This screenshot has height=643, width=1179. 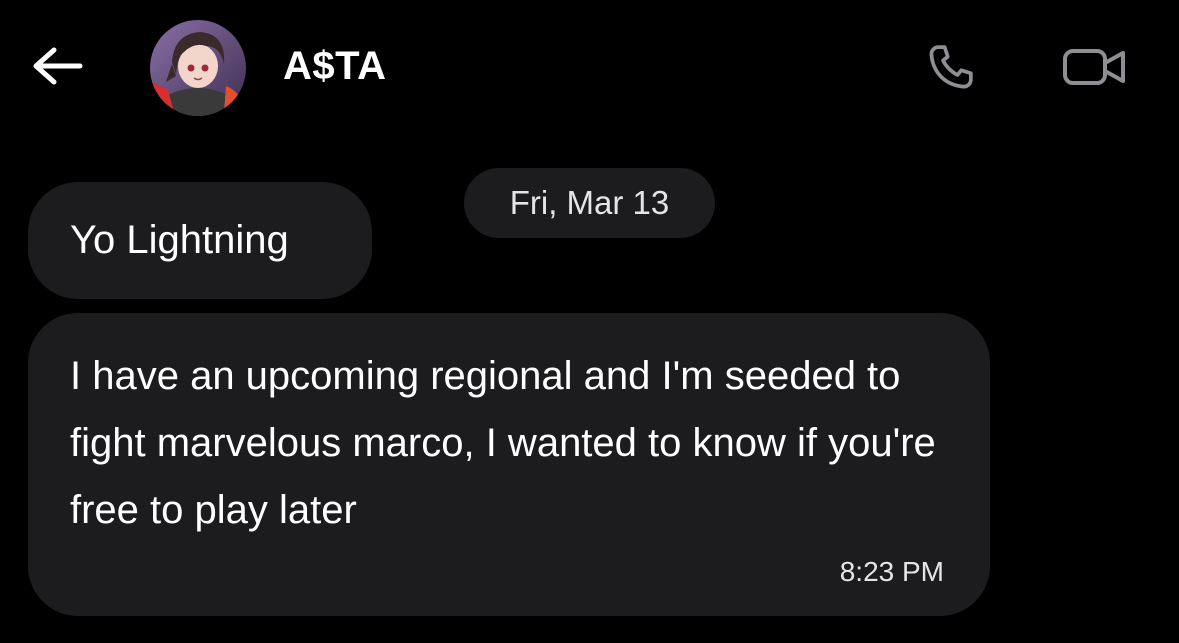 I want to click on video-call-button, so click(x=1095, y=69).